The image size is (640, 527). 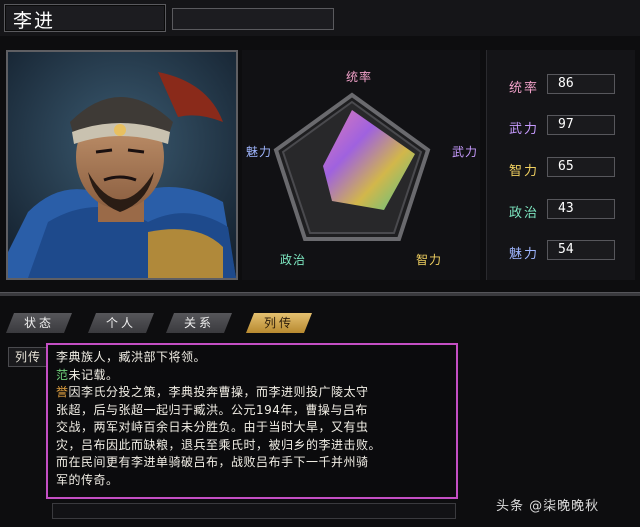 What do you see at coordinates (34, 21) in the screenshot?
I see `character-name: 李进` at bounding box center [34, 21].